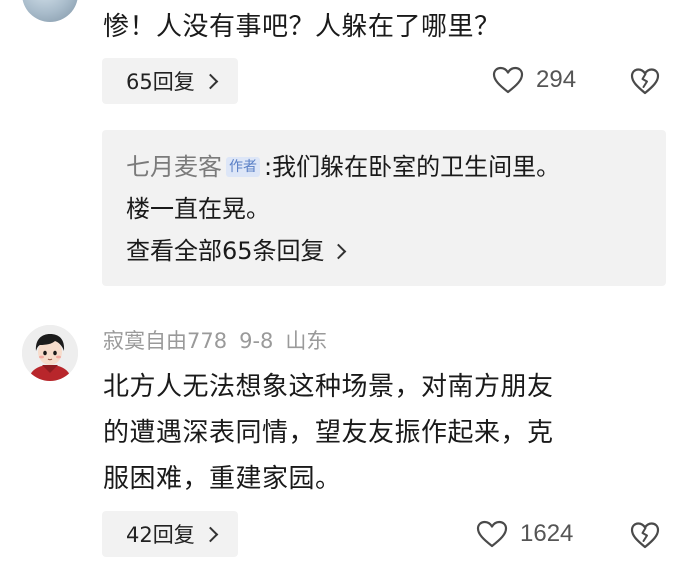  What do you see at coordinates (328, 387) in the screenshot?
I see `comment-text-2-line-1: 北方人无法想象这种场景，对南方朋友` at bounding box center [328, 387].